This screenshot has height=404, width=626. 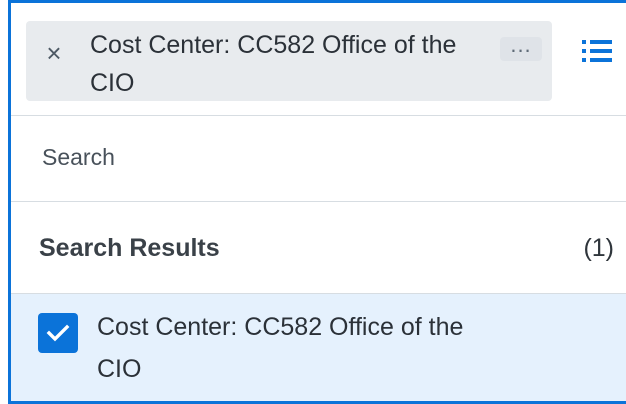 I want to click on result-label: Cost Center: CC582 Office of the CIO, so click(x=280, y=348).